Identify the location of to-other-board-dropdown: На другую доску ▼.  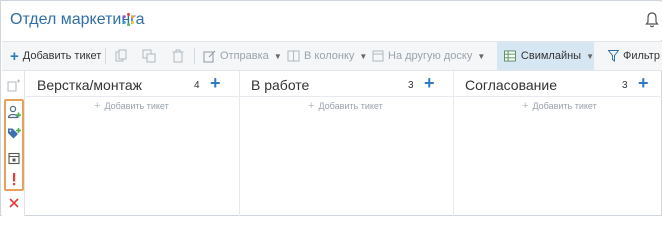
(428, 56).